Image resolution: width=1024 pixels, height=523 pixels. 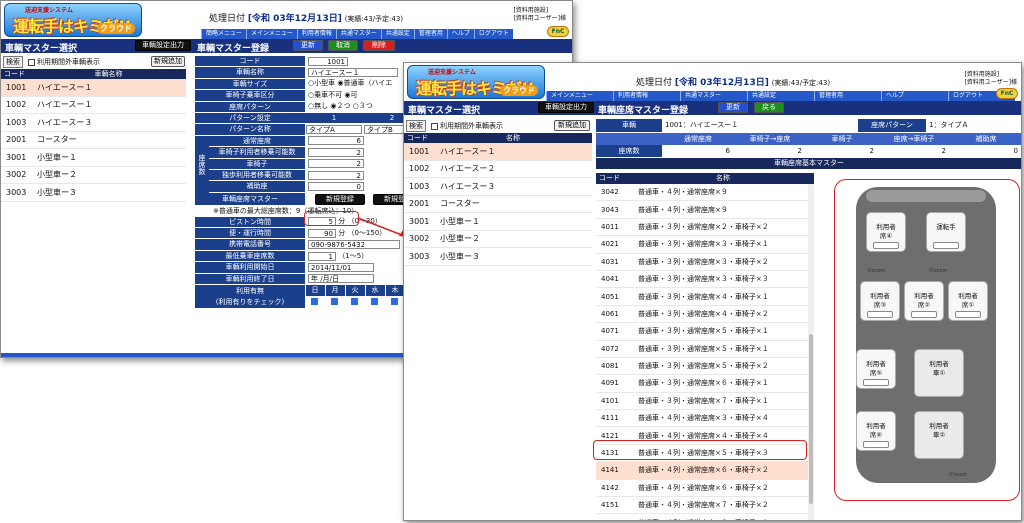 I want to click on vehicle-settings-output-button-2: 車輌設定出力, so click(x=566, y=107).